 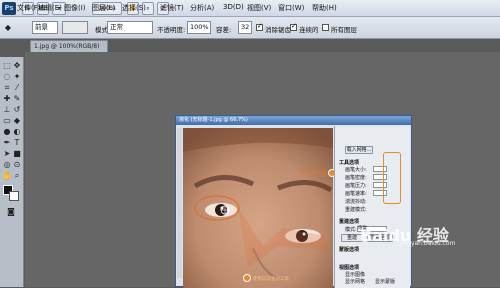 I want to click on turbulent-jitter-label: 湍流抖动:, so click(x=356, y=202).